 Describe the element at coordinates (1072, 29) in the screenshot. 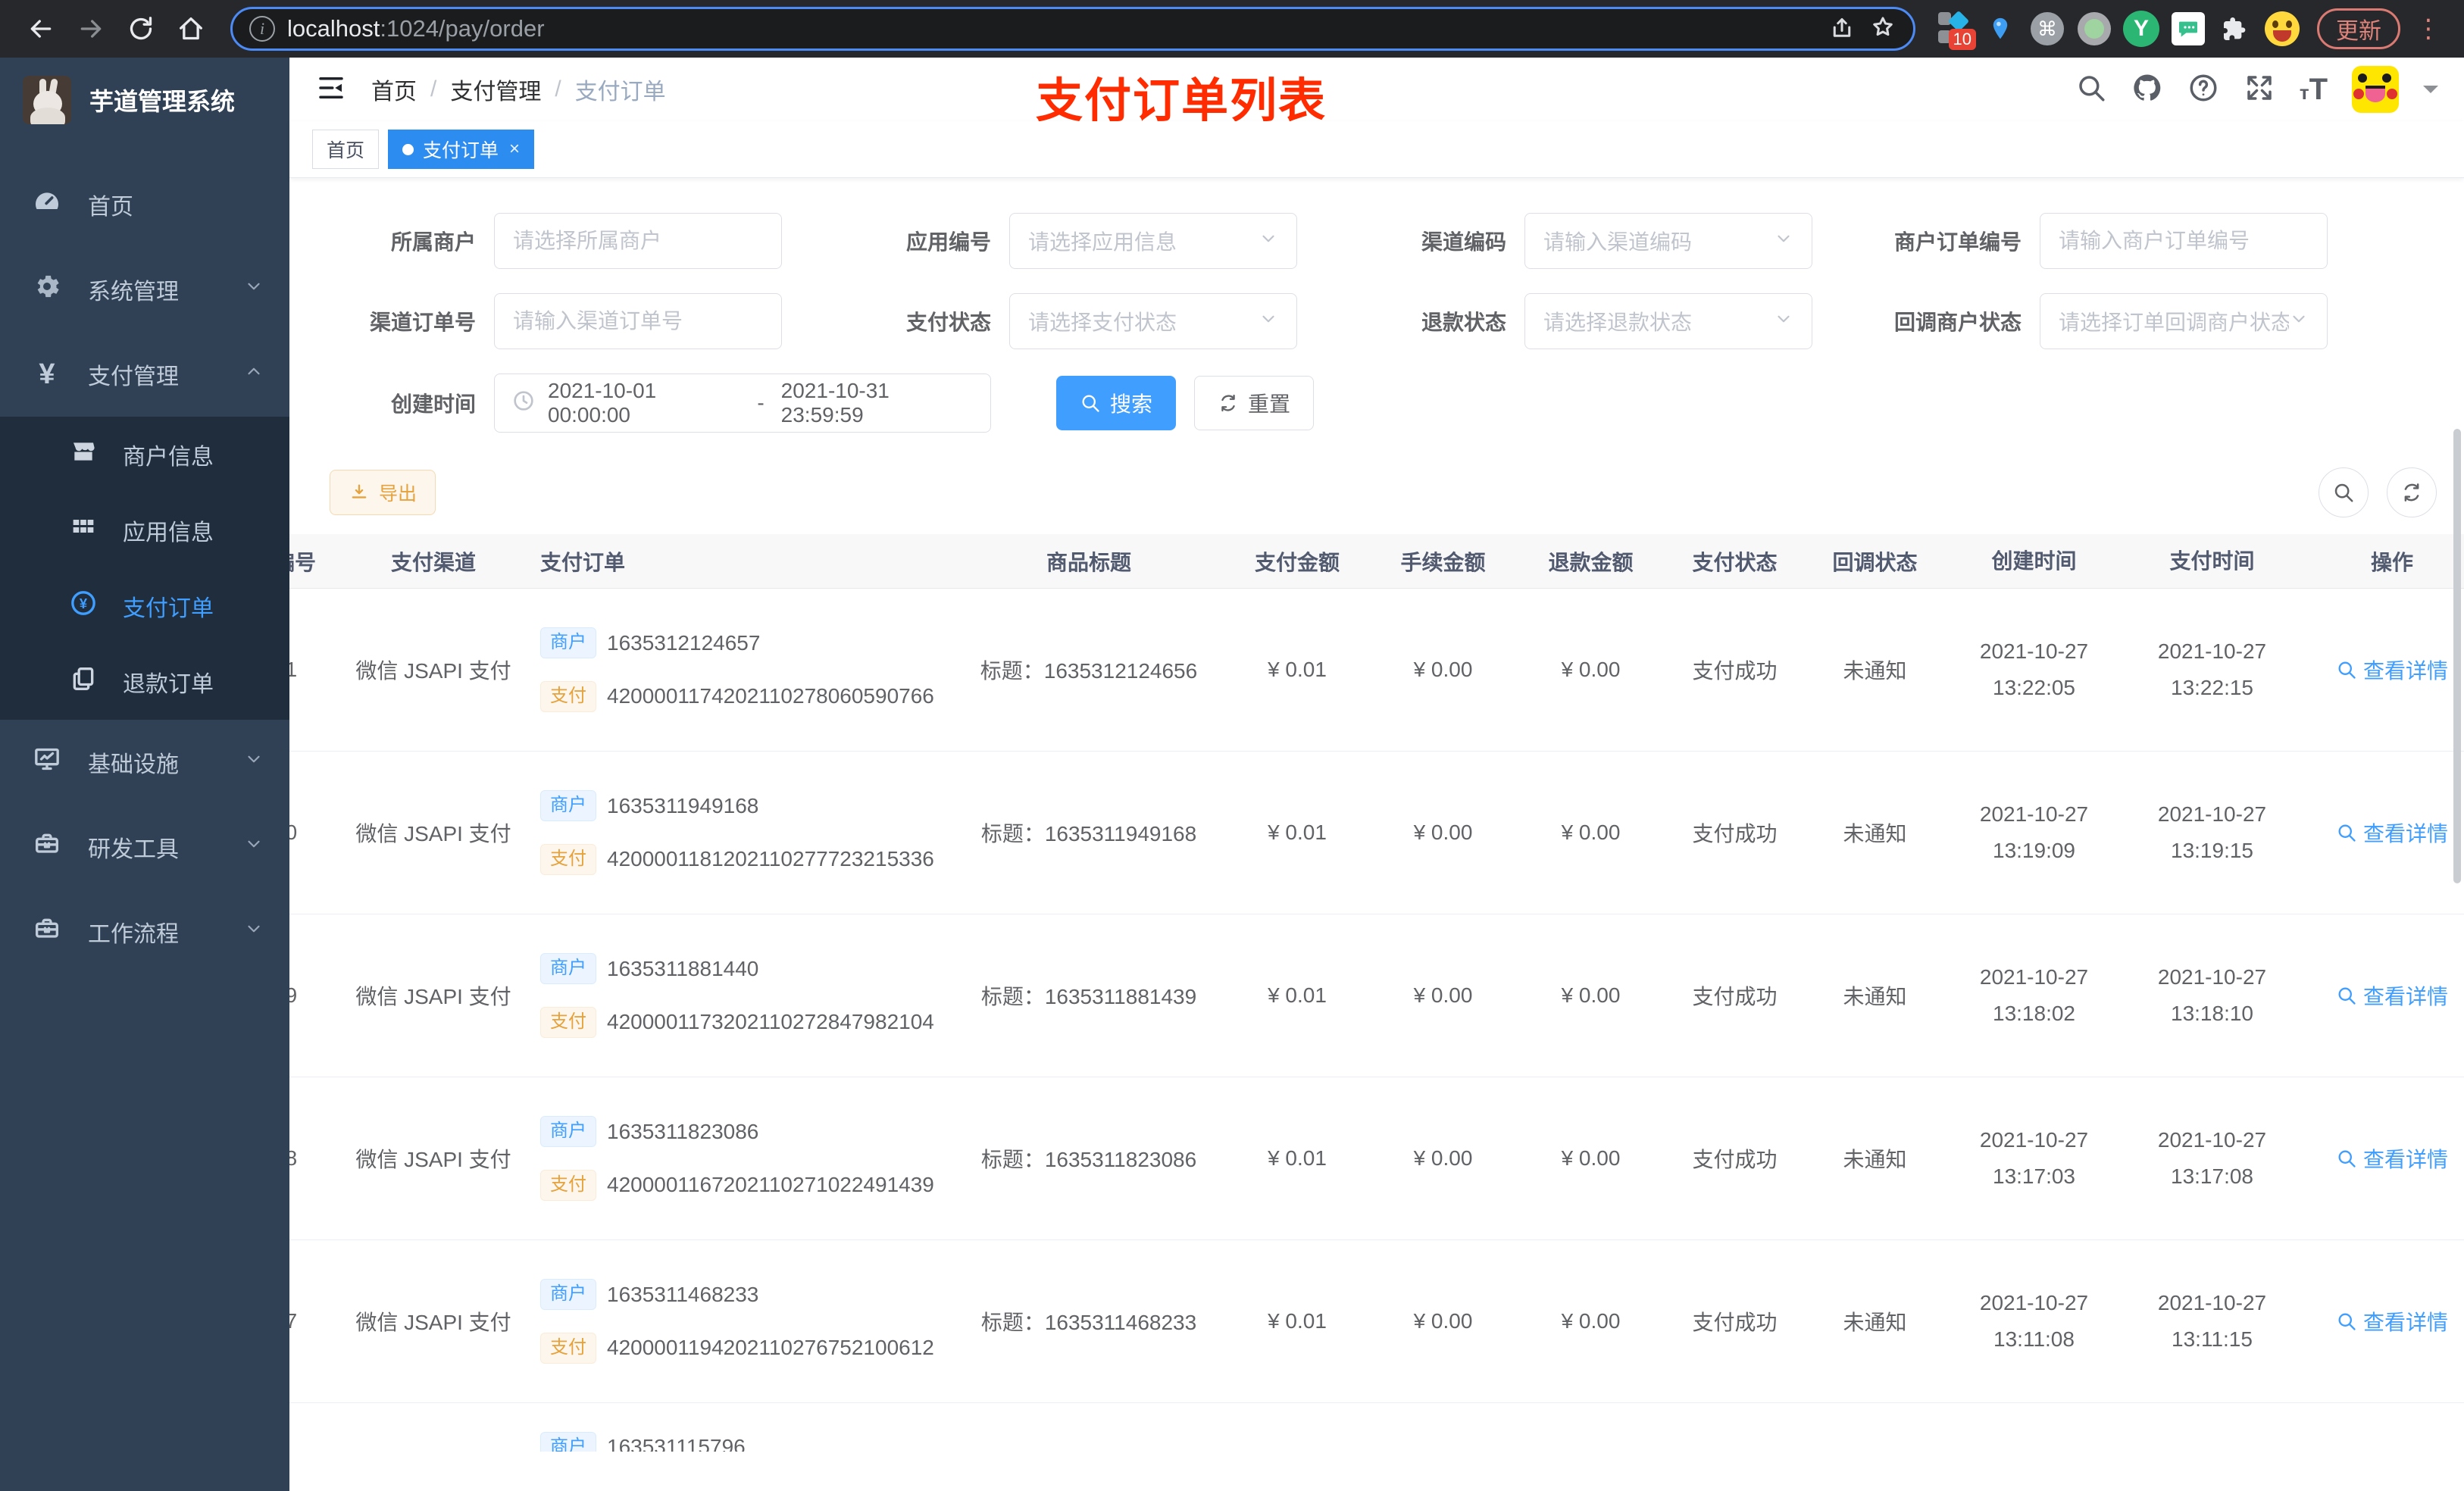

I see `address-bar: i localhost:1024/pay/order` at that location.